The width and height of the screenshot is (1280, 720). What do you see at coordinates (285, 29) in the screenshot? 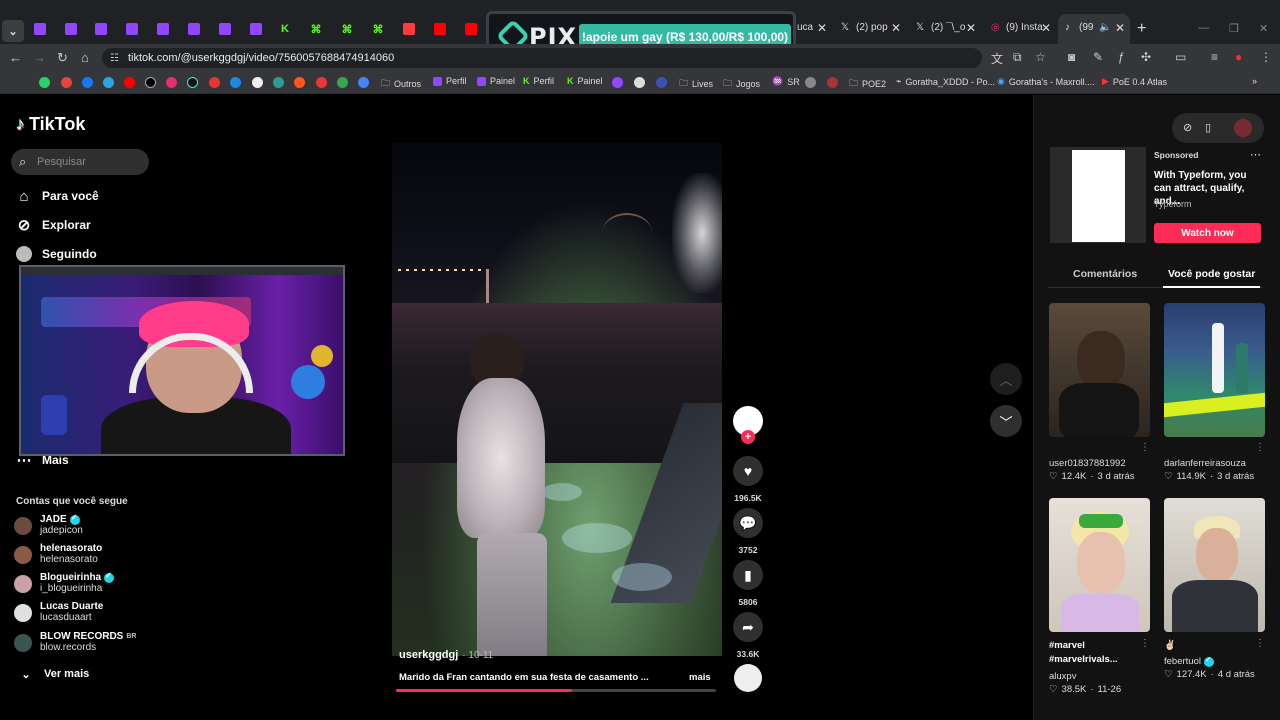
I see `kick-tab-icon: K` at bounding box center [285, 29].